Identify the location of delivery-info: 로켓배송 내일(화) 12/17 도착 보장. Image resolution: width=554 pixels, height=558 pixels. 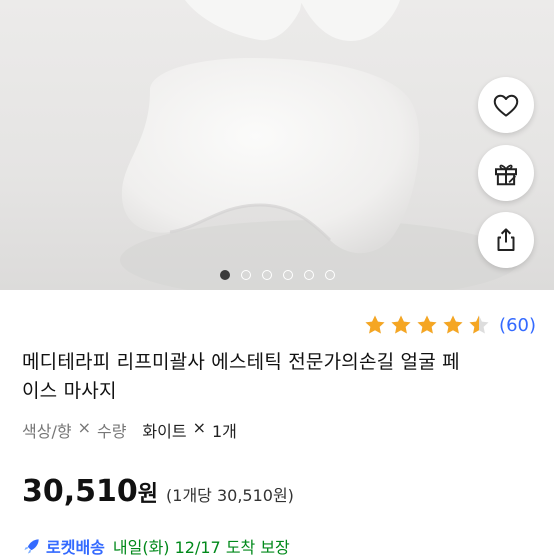
(156, 546).